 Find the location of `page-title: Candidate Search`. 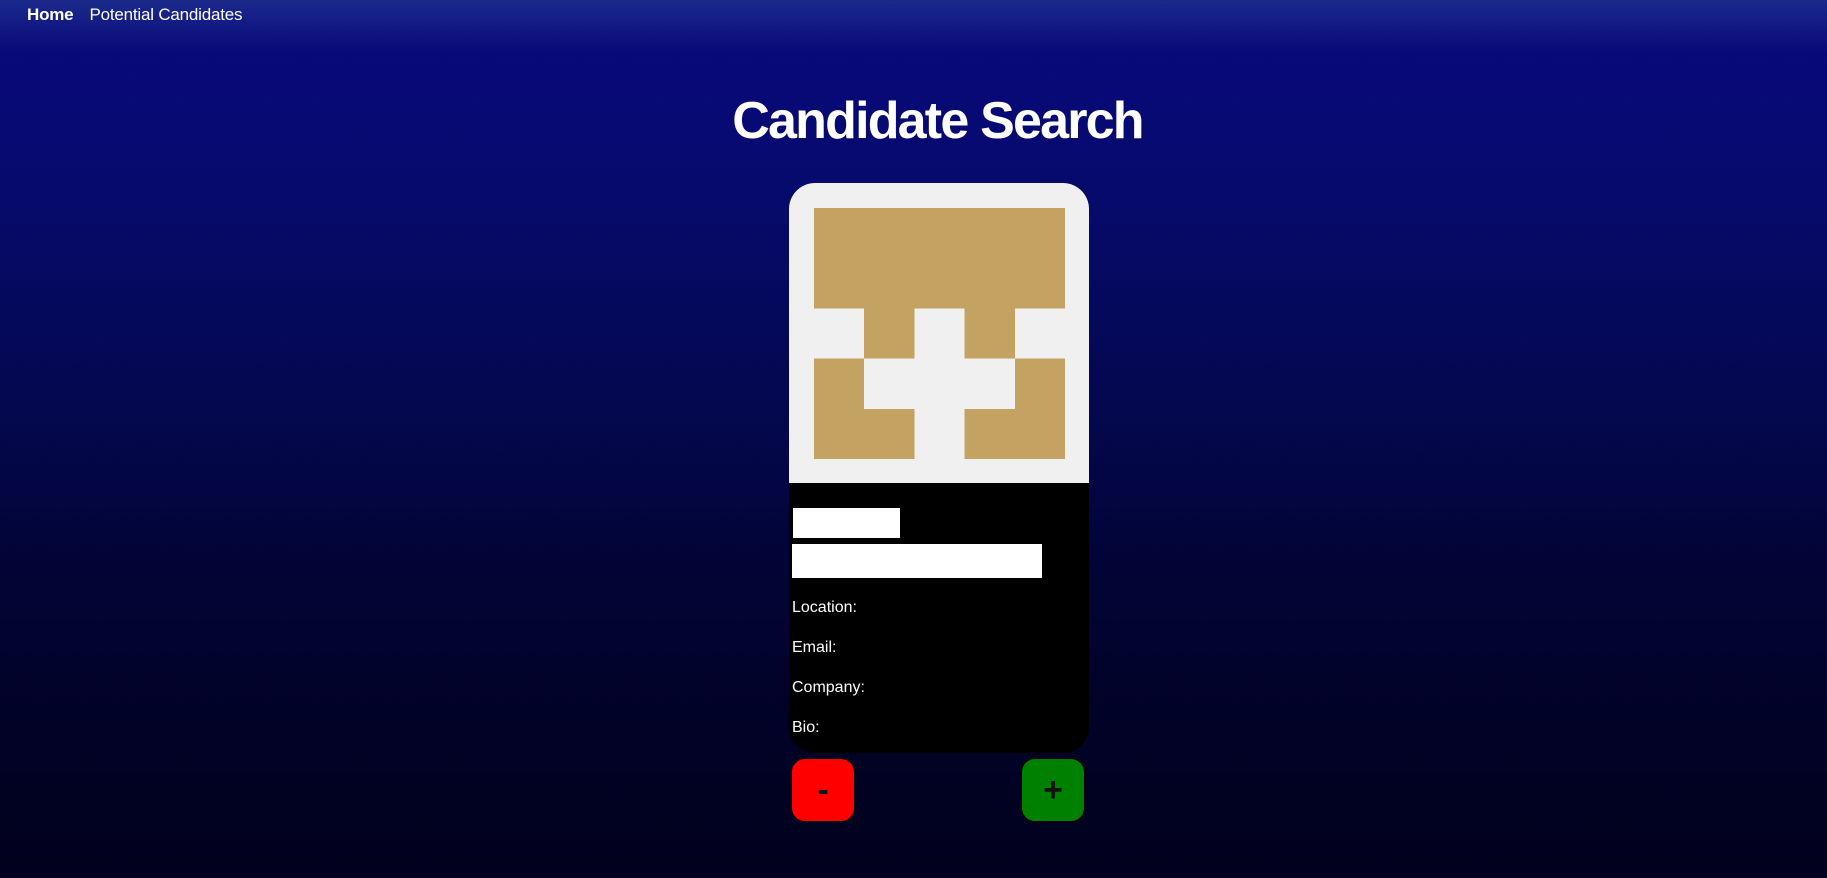

page-title: Candidate Search is located at coordinates (938, 121).